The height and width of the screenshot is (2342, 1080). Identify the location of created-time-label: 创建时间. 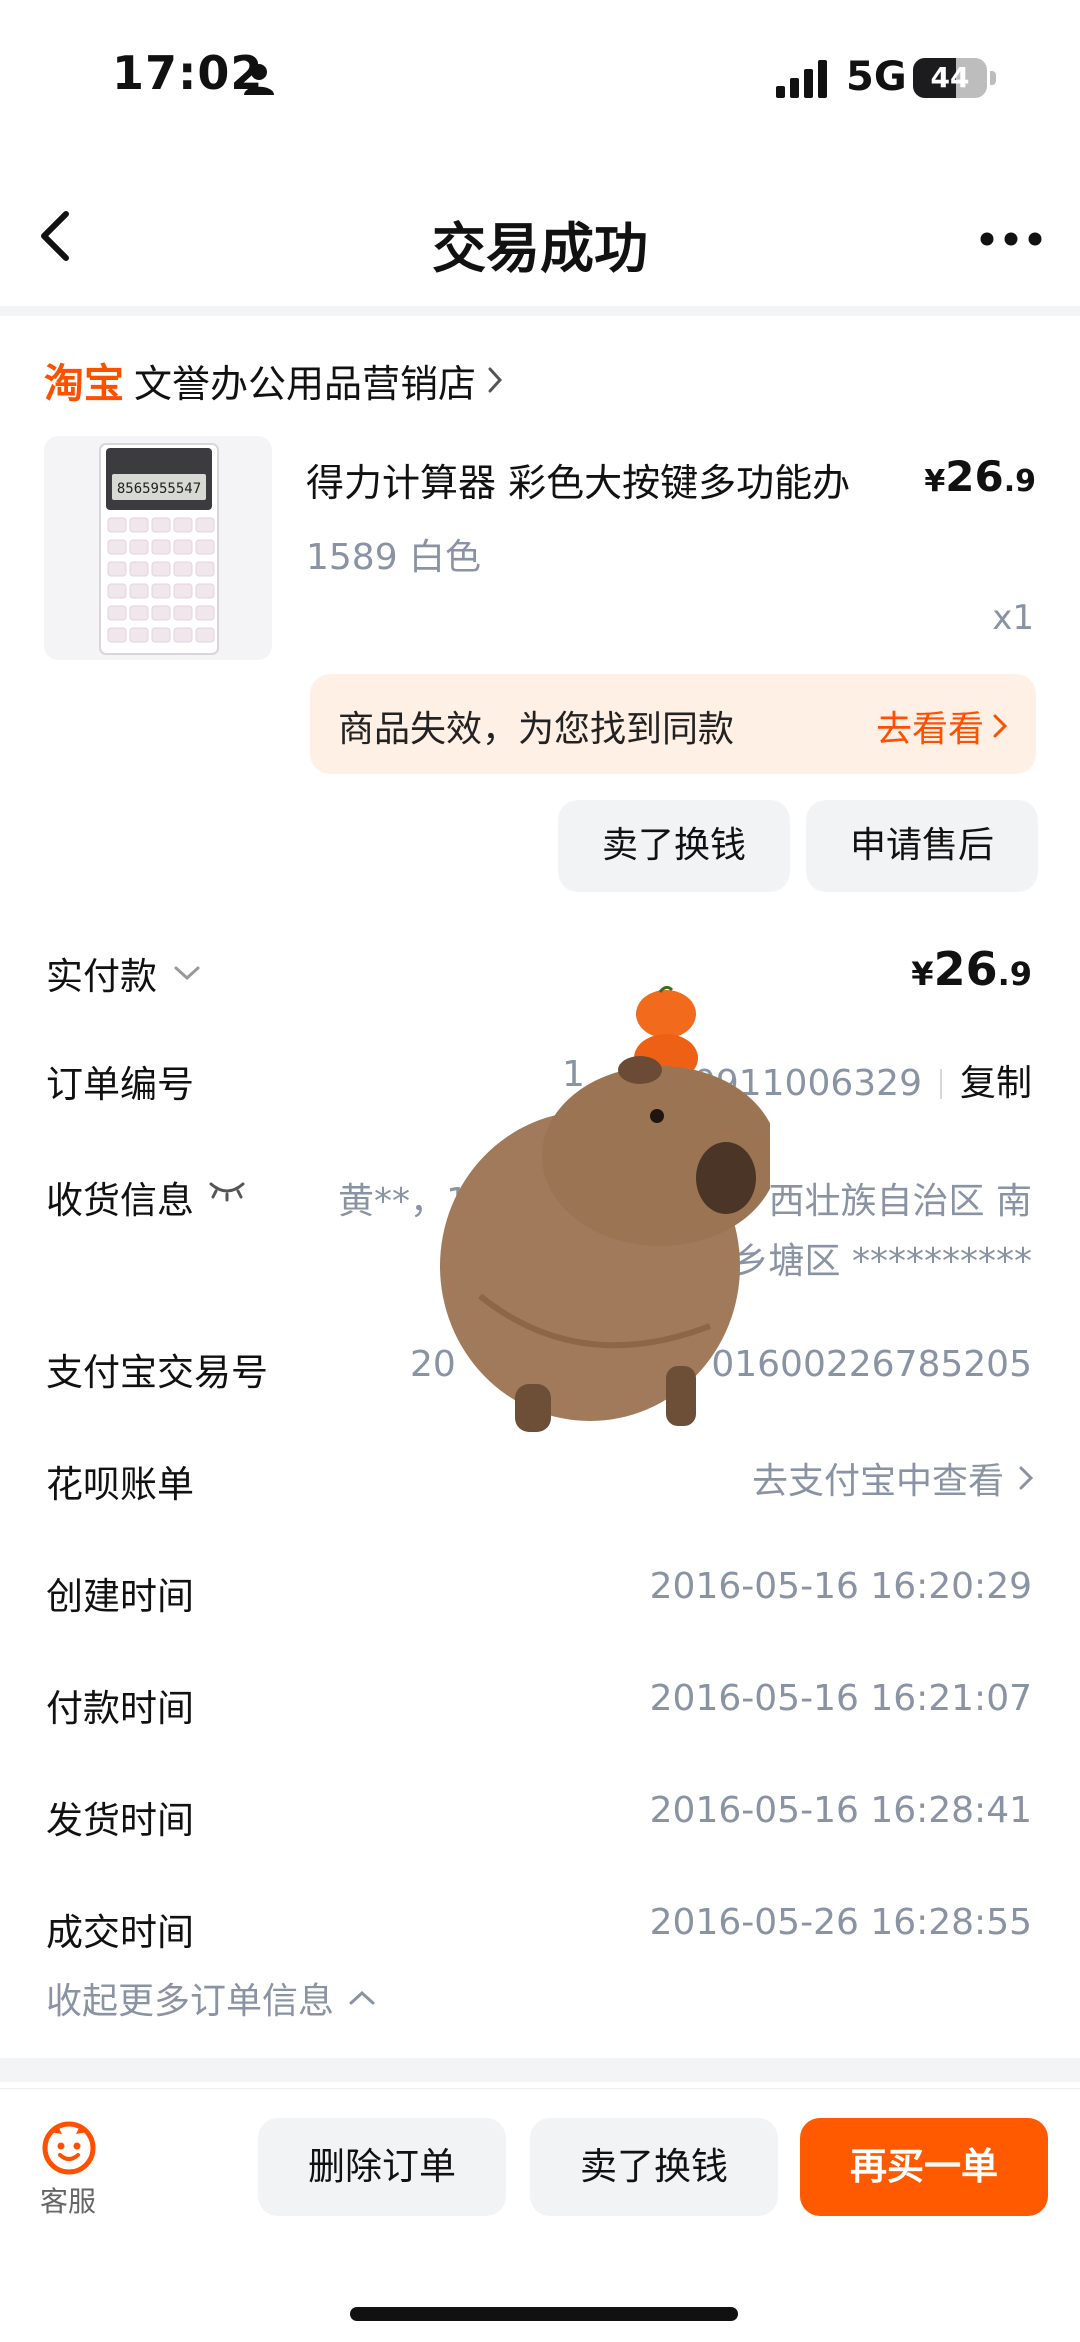
(120, 1596).